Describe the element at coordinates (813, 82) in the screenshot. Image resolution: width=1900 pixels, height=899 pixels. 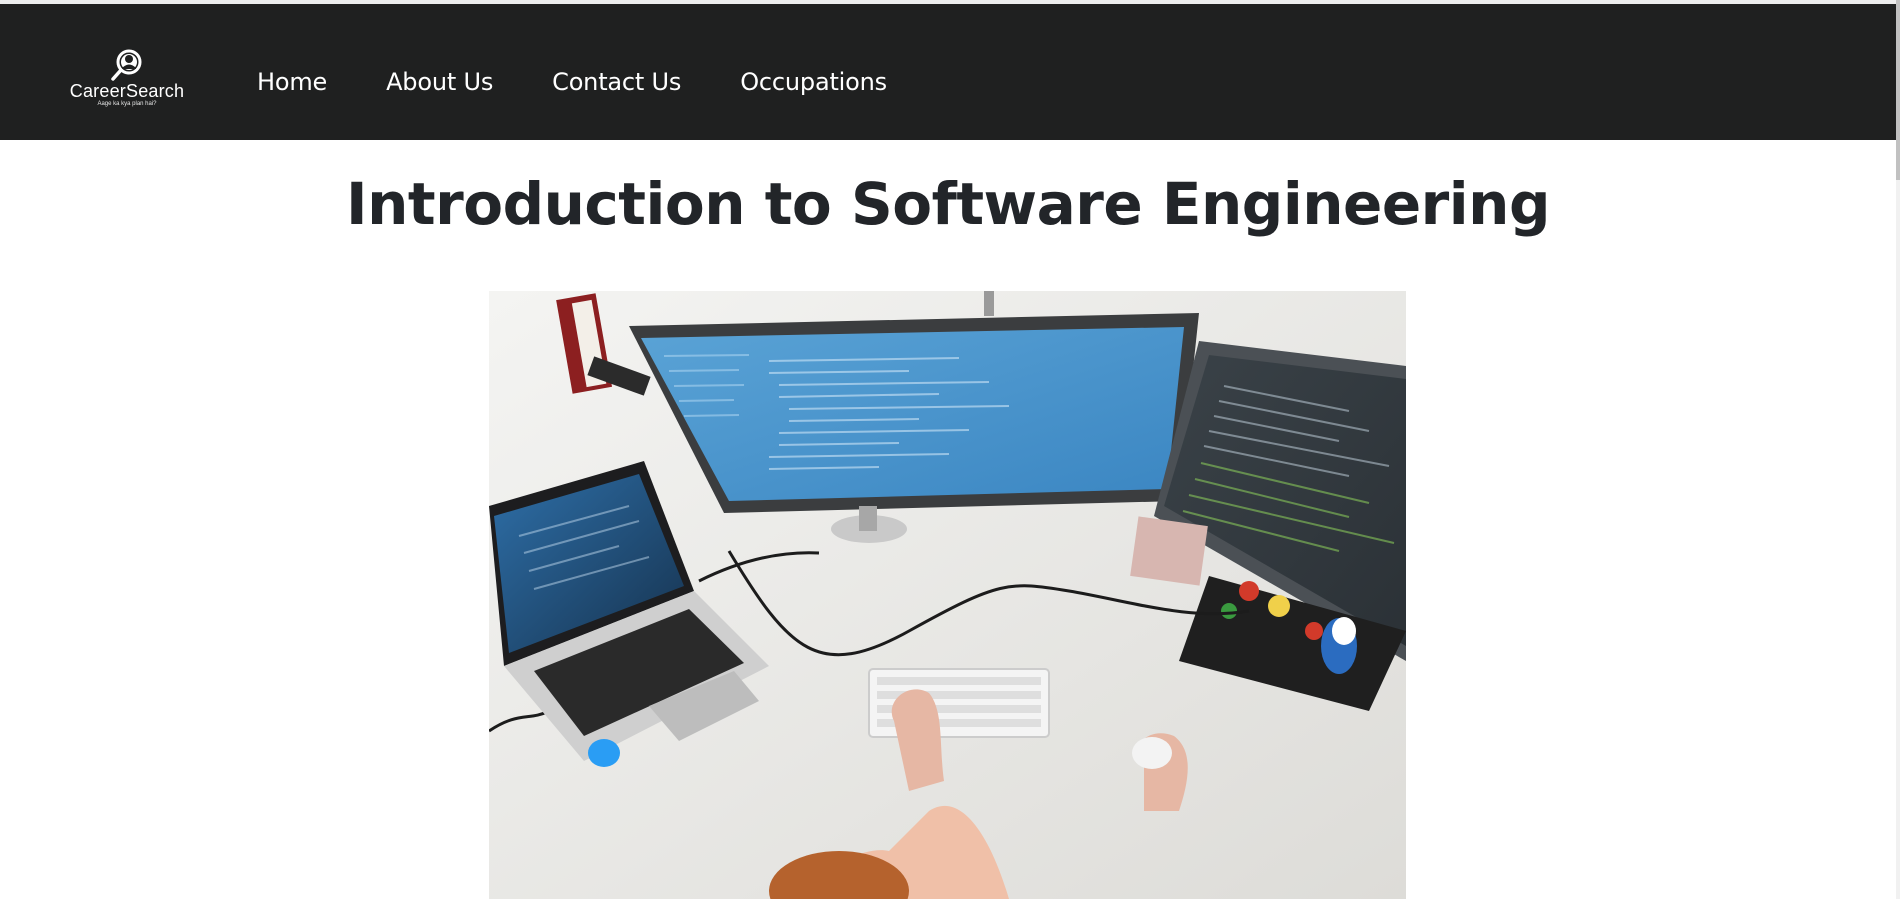
I see `nav-link-occupations: Occupations` at that location.